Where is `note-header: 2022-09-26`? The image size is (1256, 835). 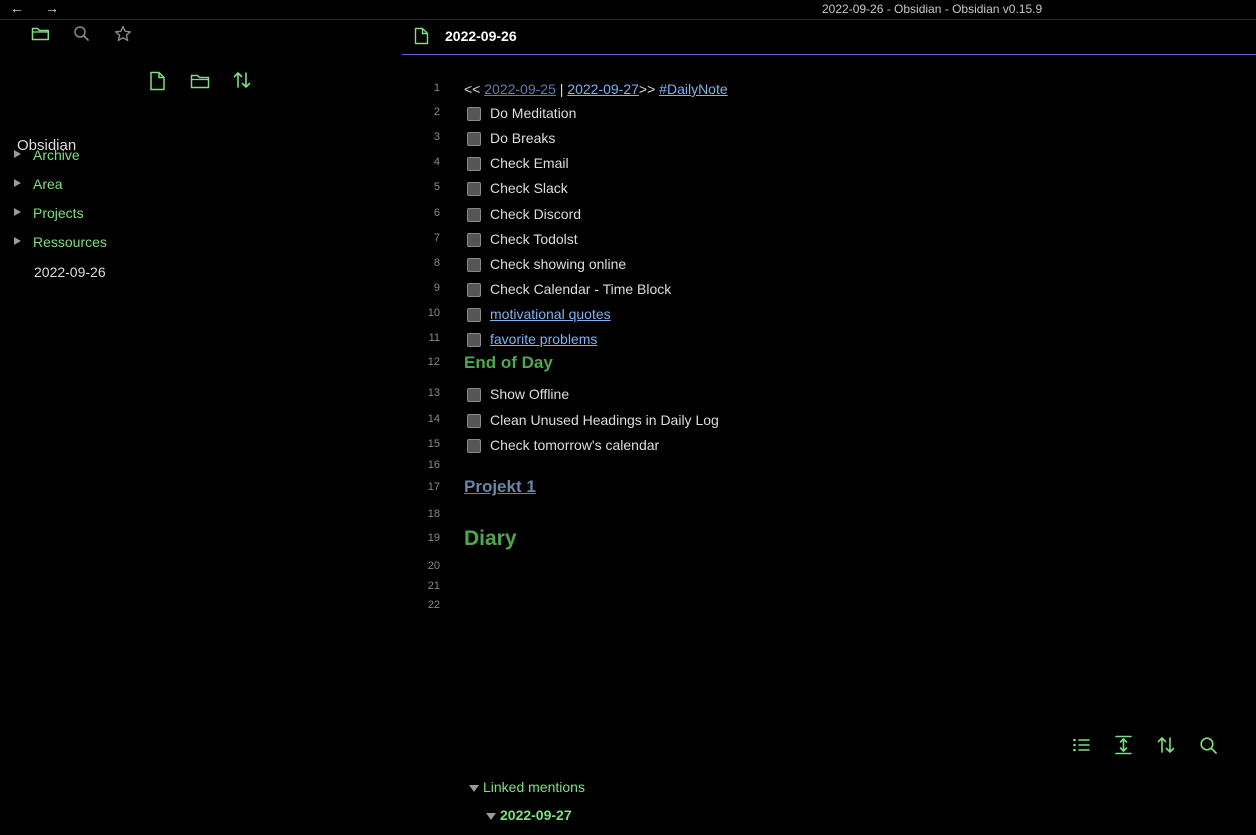
note-header: 2022-09-26 is located at coordinates (829, 37).